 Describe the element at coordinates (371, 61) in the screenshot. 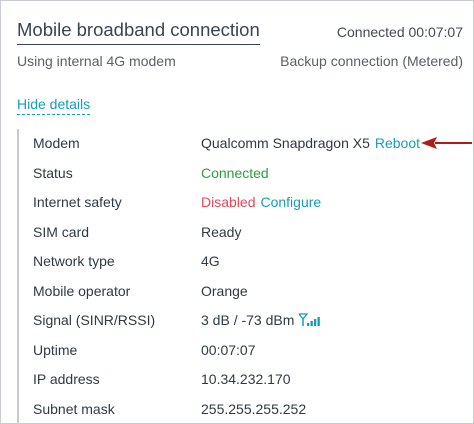

I see `backup-connection-label: Backup connection (Metered)` at that location.